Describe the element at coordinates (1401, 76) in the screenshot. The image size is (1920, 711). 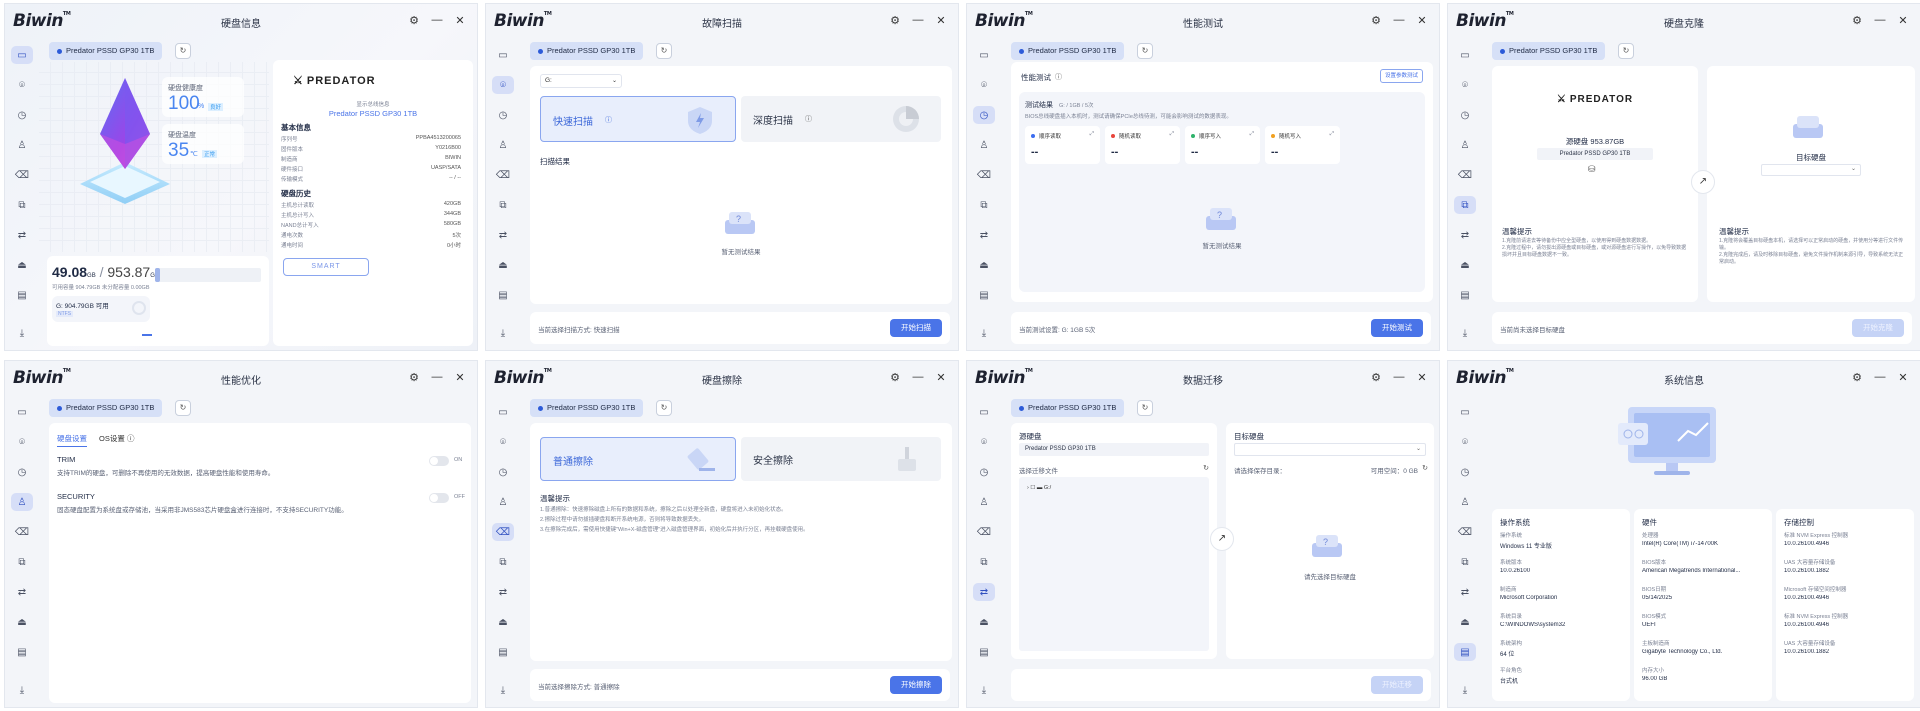
I see `settings-button: 设置参数测试` at that location.